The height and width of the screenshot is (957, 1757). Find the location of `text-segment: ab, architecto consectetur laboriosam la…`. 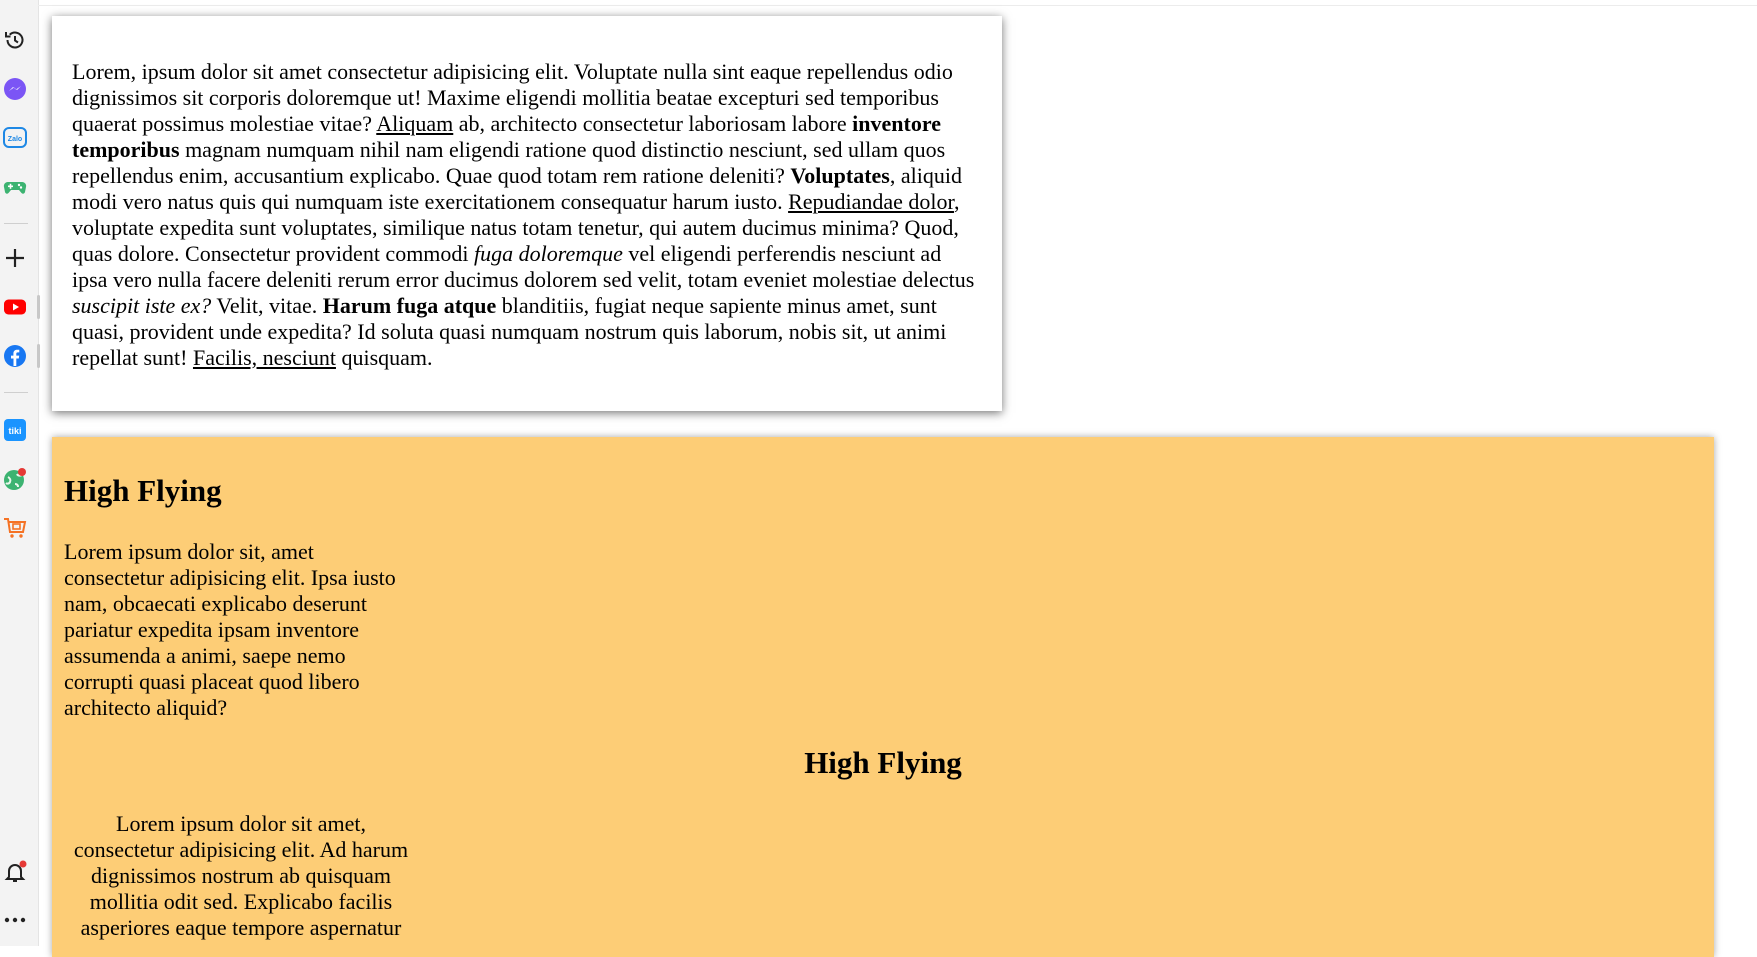

text-segment: ab, architecto consectetur laboriosam la… is located at coordinates (653, 123).